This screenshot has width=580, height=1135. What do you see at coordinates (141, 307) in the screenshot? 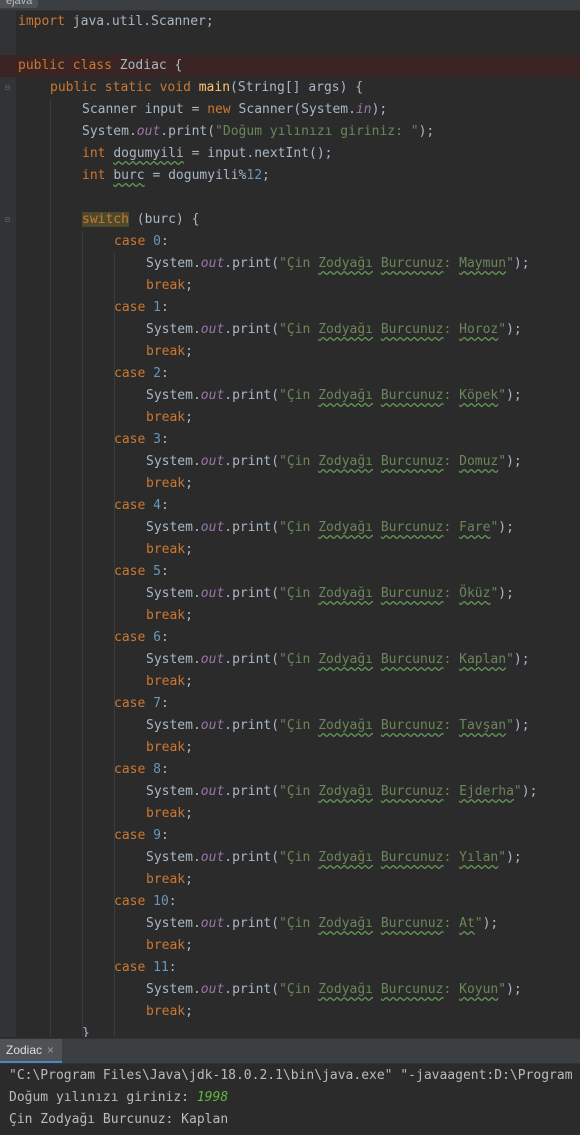
I see `case-line: case 1:` at bounding box center [141, 307].